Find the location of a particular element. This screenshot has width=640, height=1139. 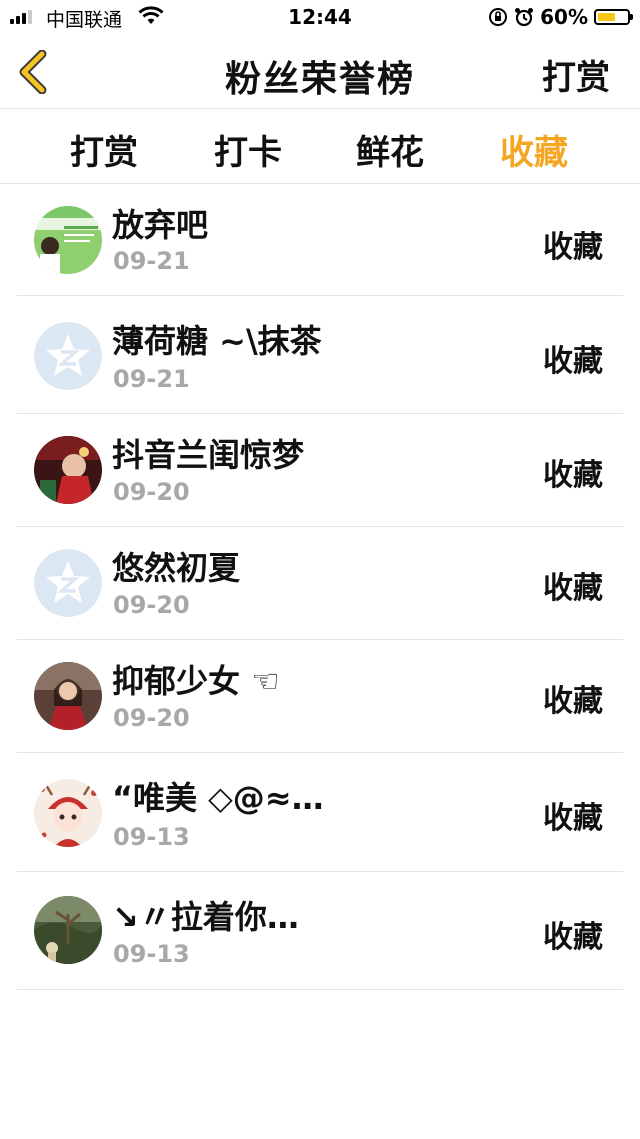

battery-icon is located at coordinates (613, 17).